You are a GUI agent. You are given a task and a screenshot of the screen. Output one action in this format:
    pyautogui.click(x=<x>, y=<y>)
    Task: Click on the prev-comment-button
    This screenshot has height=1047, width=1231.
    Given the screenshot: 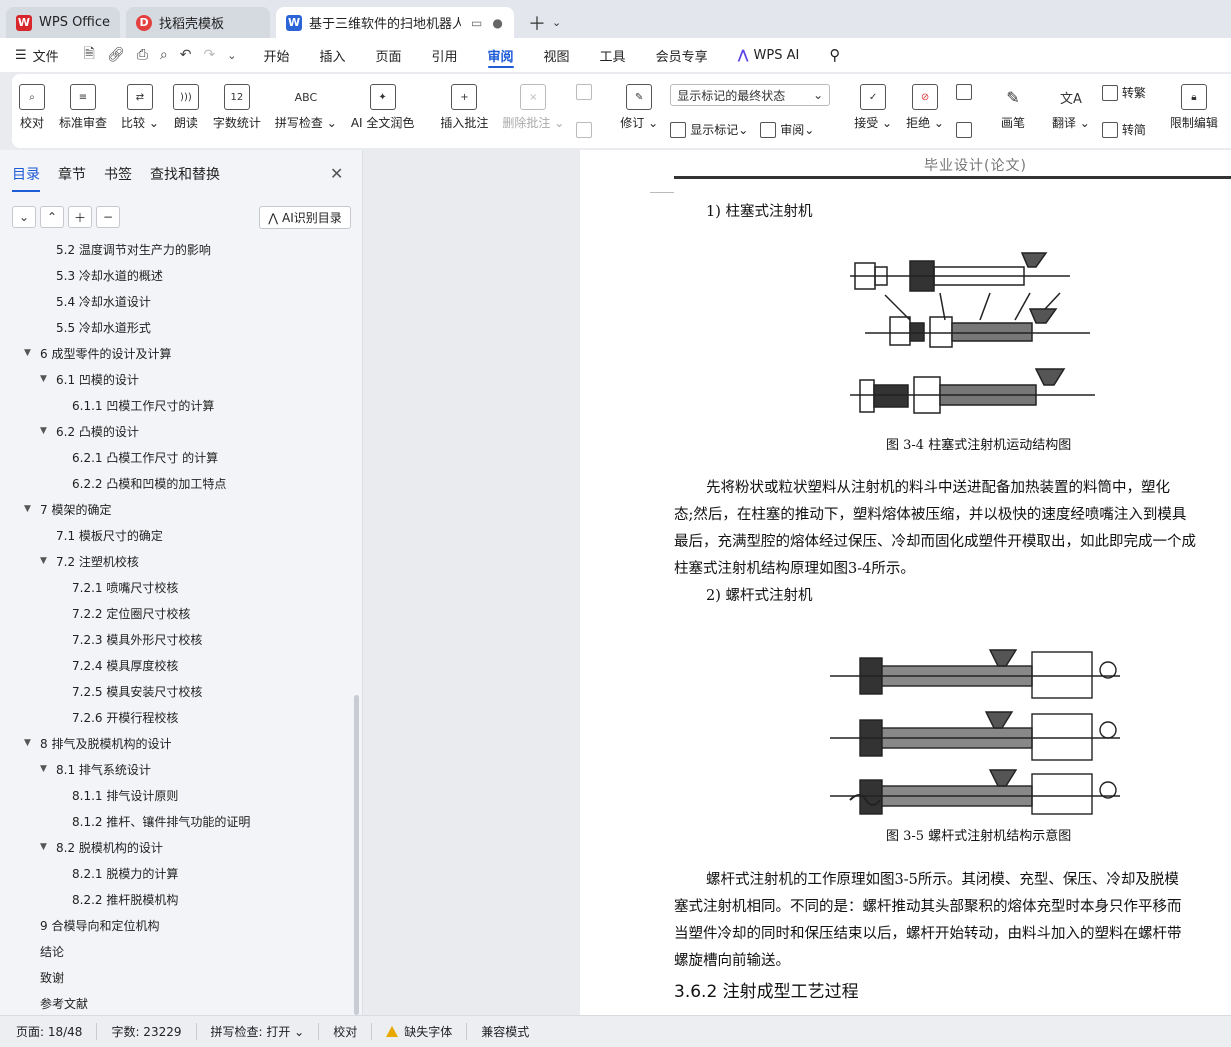 What is the action you would take?
    pyautogui.click(x=586, y=92)
    